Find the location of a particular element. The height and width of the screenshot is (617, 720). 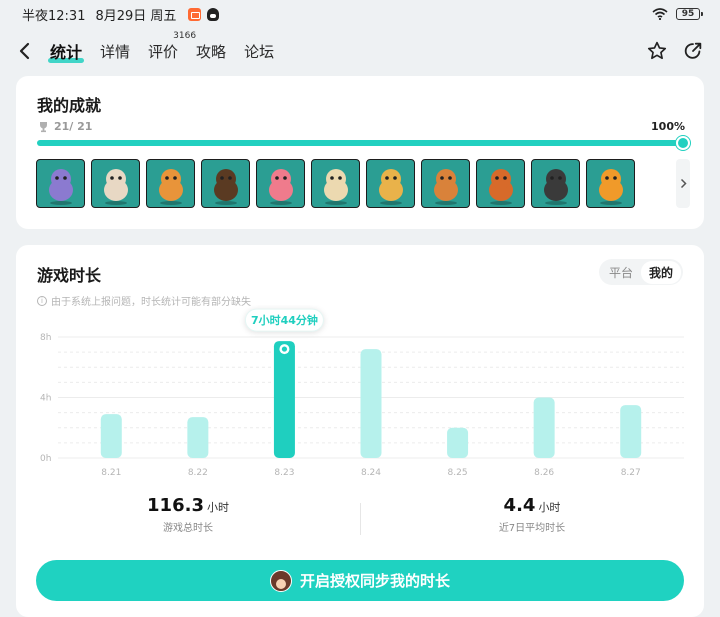

hamster-icon is located at coordinates (170, 186).